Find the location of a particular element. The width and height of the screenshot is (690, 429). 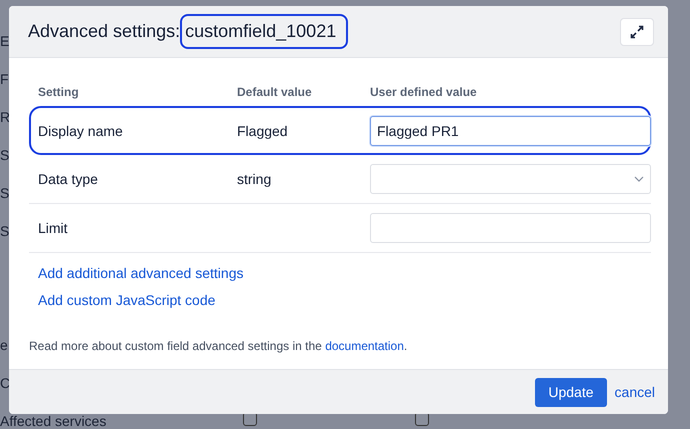

default-value: Flagged is located at coordinates (263, 130).